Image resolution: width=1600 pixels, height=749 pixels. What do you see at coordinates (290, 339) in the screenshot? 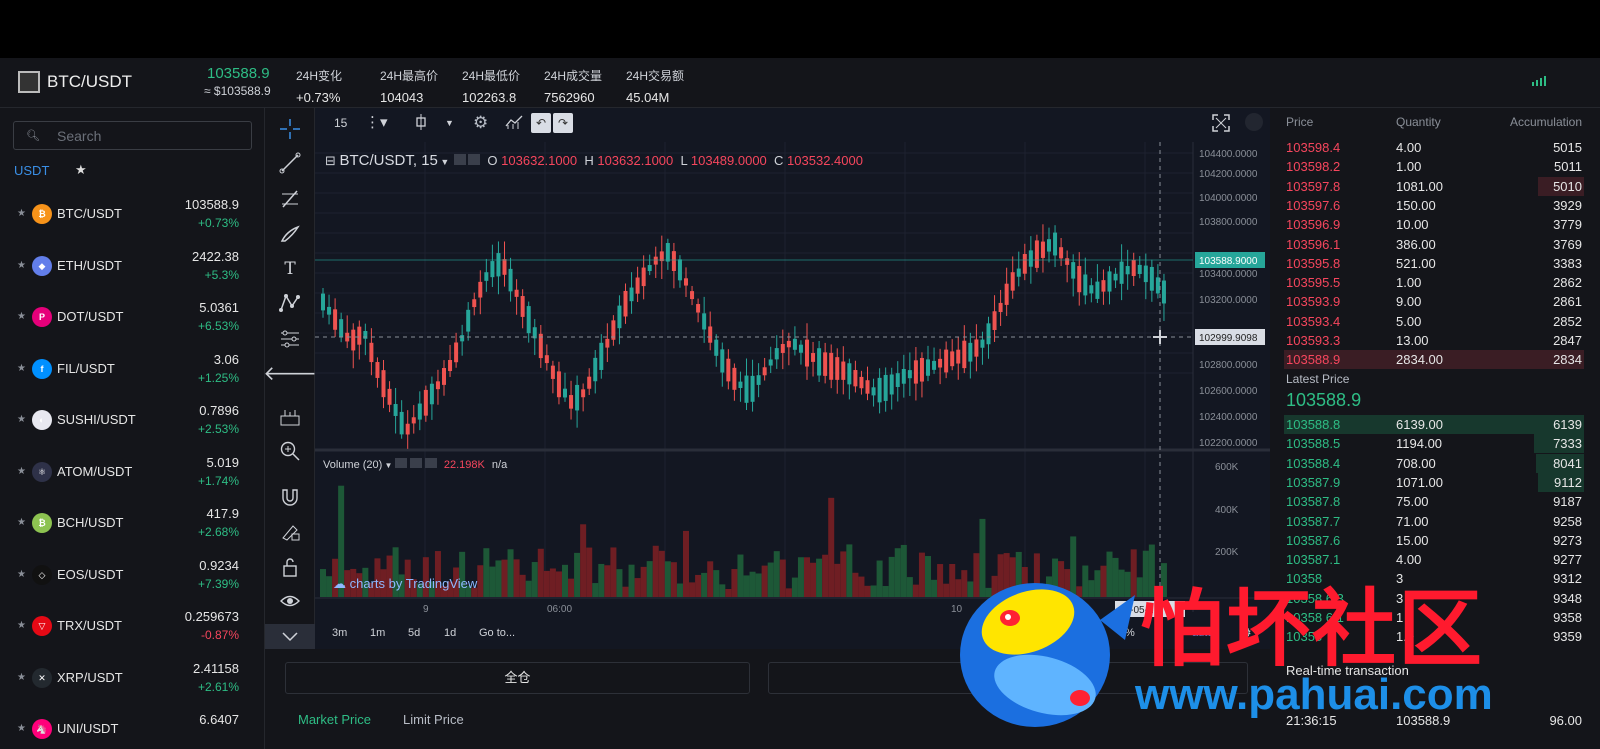
I see `measure-tool-icon` at bounding box center [290, 339].